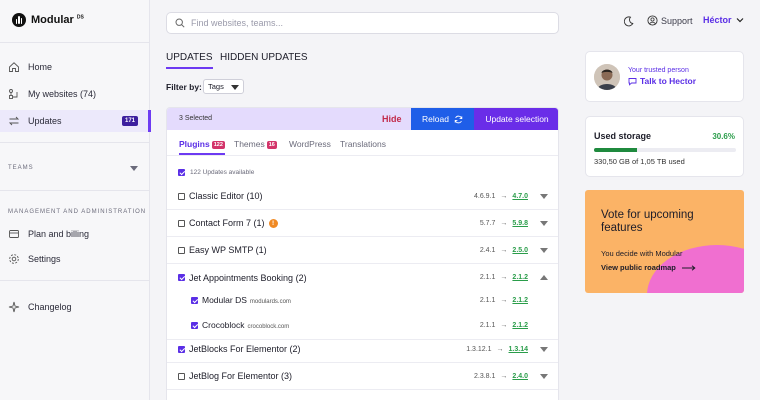 The image size is (760, 400). What do you see at coordinates (216, 86) in the screenshot?
I see `filter-value: Tags` at bounding box center [216, 86].